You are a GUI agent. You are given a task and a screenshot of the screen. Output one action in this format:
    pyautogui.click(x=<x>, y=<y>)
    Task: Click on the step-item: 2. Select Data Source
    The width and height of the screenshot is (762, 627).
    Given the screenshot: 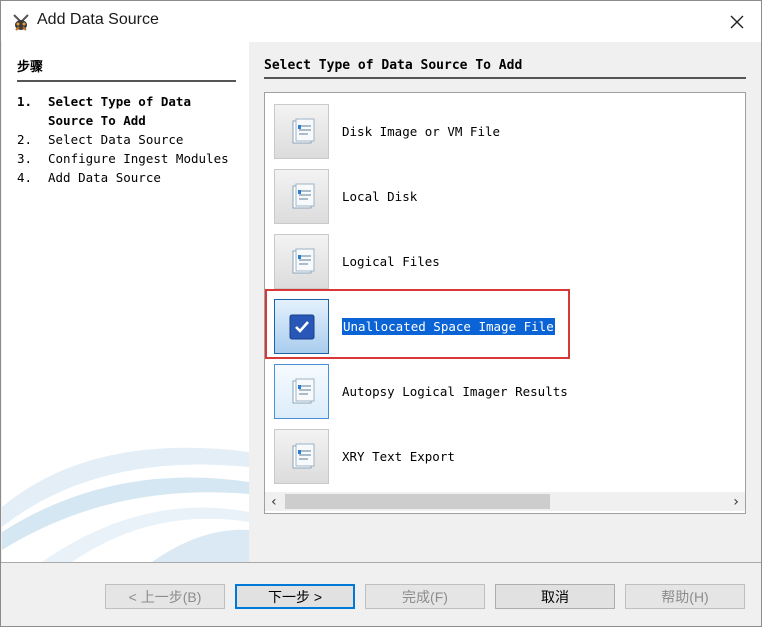 What is the action you would take?
    pyautogui.click(x=129, y=139)
    